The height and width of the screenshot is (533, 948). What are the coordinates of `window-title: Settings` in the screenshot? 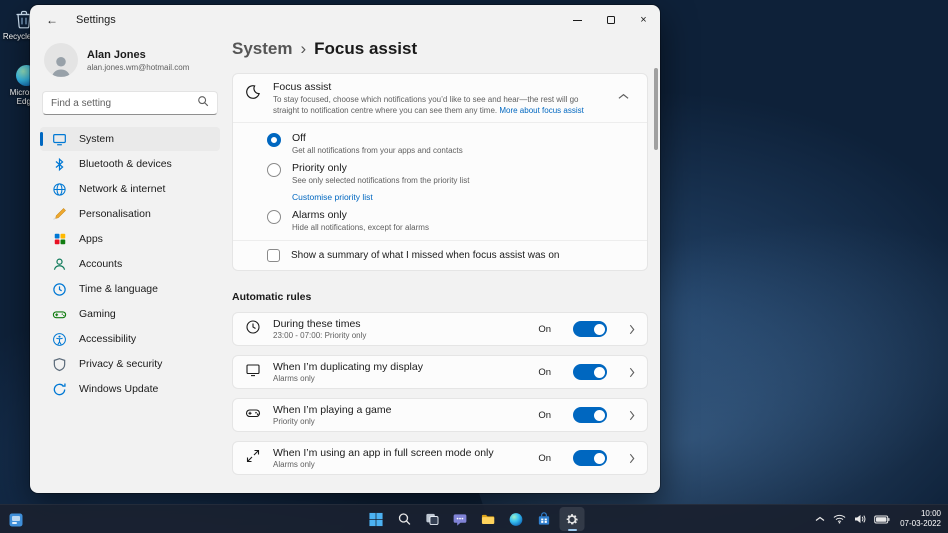 It's located at (96, 20).